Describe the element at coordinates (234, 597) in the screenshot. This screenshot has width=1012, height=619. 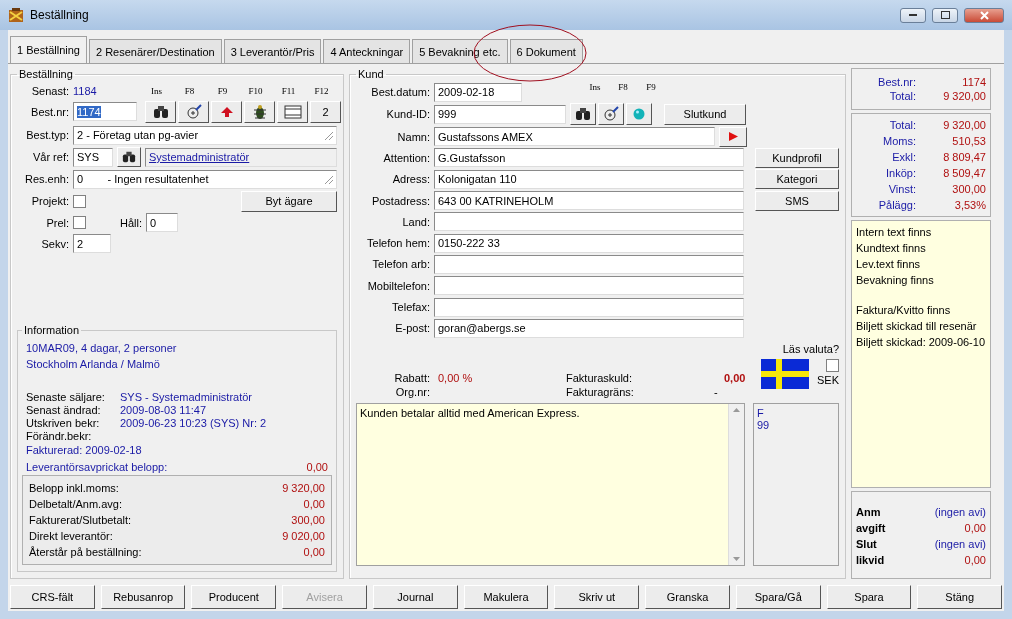
I see `toolbar-button: Producent` at that location.